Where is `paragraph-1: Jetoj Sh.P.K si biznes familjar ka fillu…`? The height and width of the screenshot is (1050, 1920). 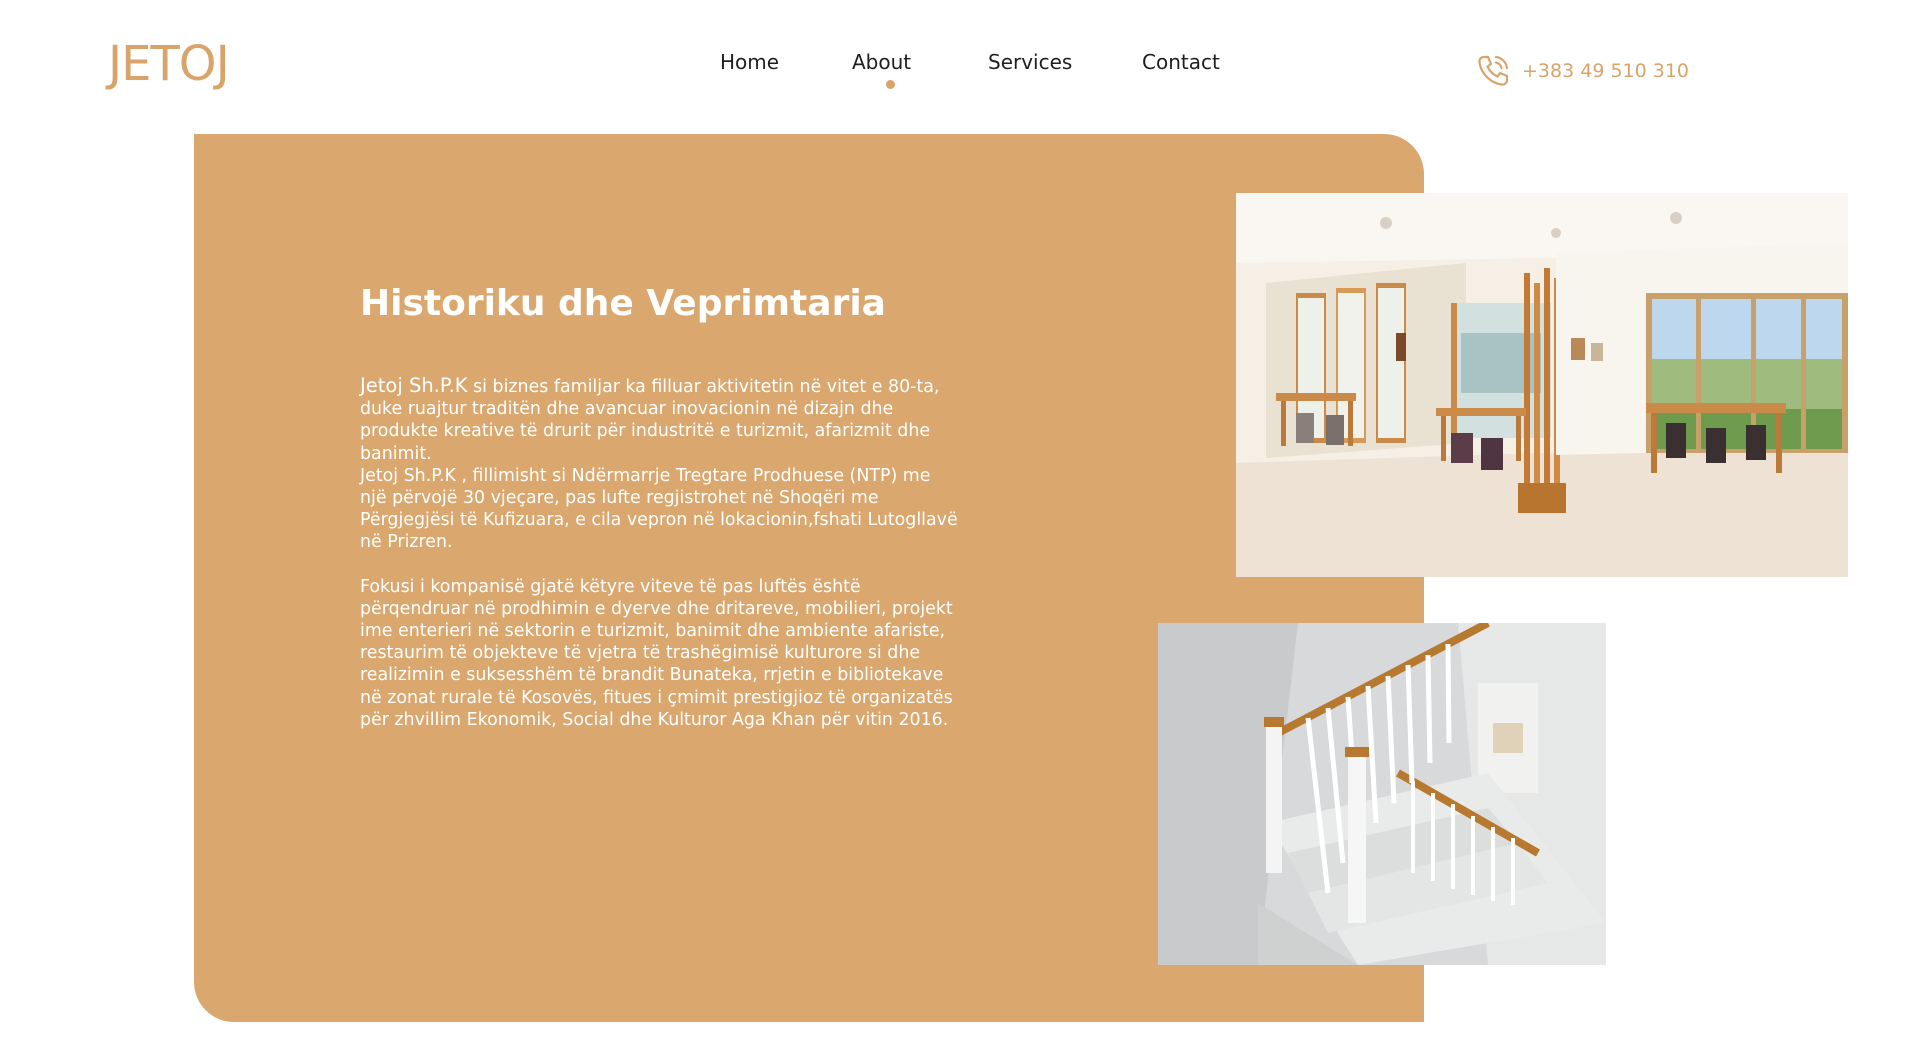
paragraph-1: Jetoj Sh.P.K si biznes familjar ka fillu… is located at coordinates (660, 419).